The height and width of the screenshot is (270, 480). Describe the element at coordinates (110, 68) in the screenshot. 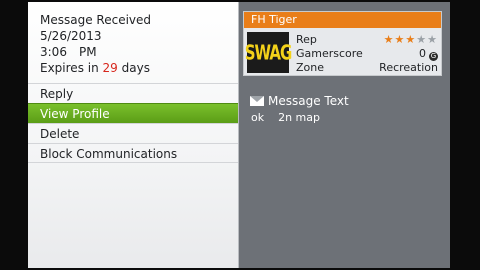

I see `expires-days: 29` at that location.